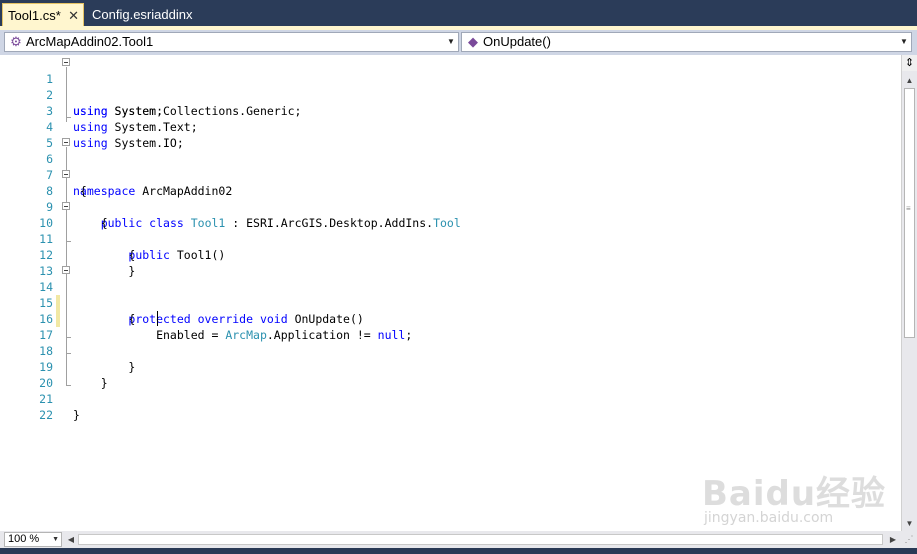 The width and height of the screenshot is (917, 554). I want to click on keyword: protected override void, so click(208, 319).